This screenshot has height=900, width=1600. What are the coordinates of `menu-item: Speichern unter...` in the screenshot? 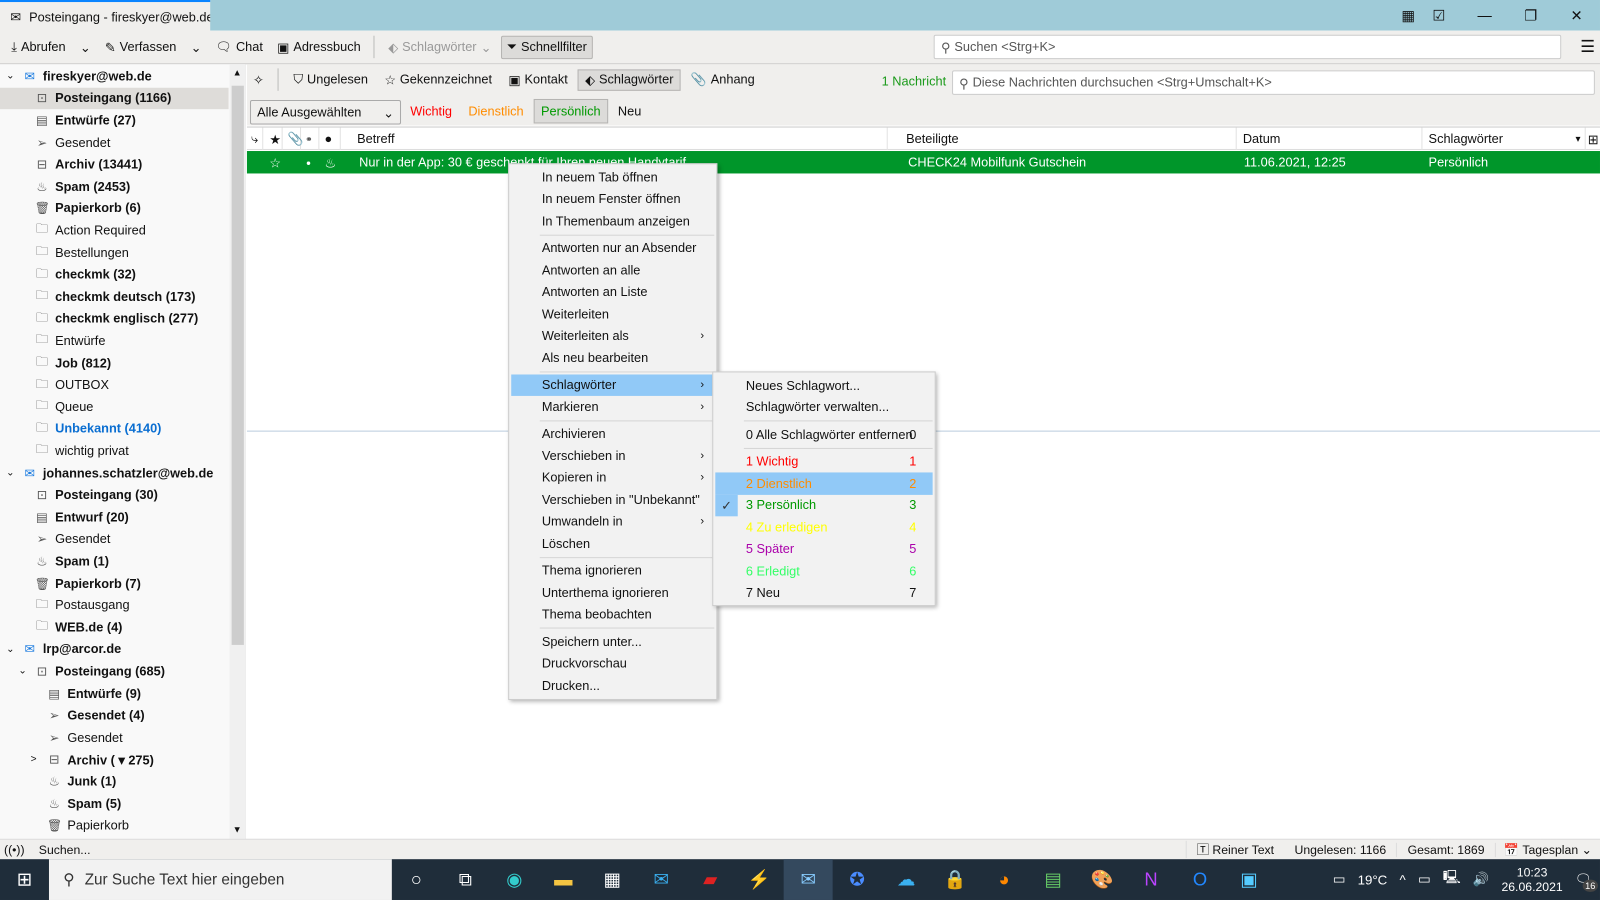 It's located at (612, 642).